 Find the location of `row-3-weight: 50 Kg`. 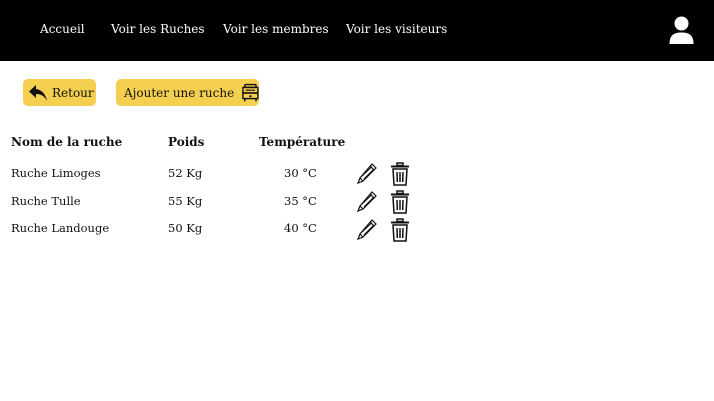

row-3-weight: 50 Kg is located at coordinates (185, 228).